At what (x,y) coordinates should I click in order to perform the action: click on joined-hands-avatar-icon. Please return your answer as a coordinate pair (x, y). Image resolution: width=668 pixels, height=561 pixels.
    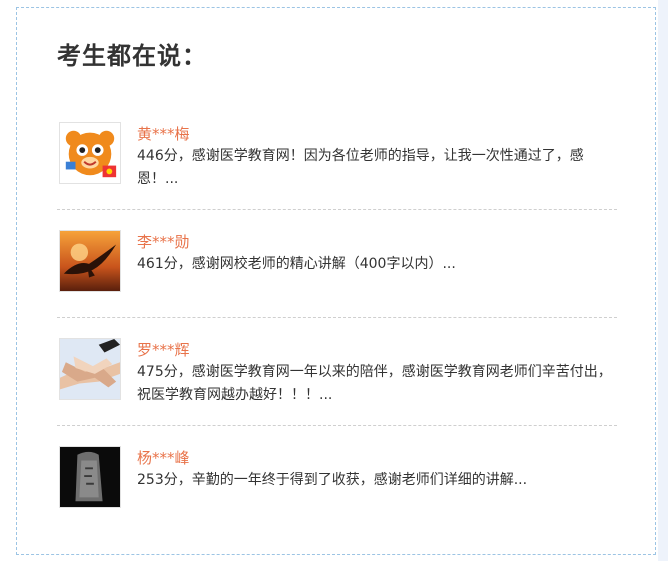
    Looking at the image, I should click on (90, 369).